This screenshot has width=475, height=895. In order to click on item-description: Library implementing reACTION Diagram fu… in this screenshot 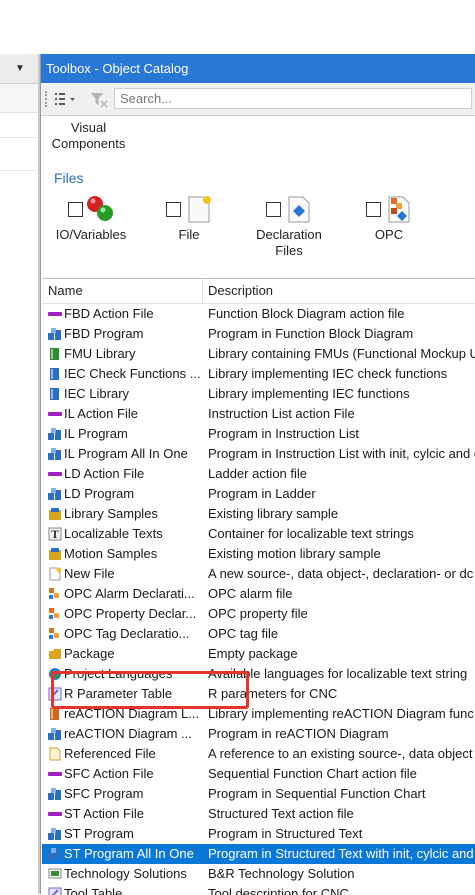, I will do `click(341, 713)`.